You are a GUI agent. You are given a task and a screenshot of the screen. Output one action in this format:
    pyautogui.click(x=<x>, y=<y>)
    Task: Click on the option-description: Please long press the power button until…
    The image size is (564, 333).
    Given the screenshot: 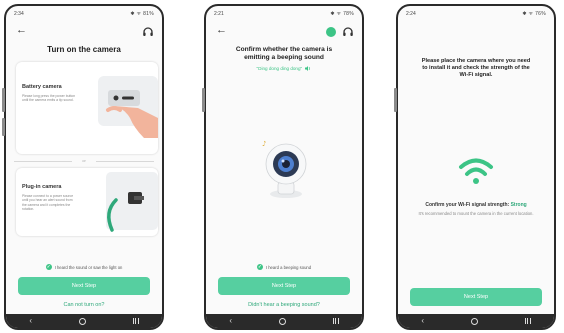 What is the action you would take?
    pyautogui.click(x=49, y=98)
    